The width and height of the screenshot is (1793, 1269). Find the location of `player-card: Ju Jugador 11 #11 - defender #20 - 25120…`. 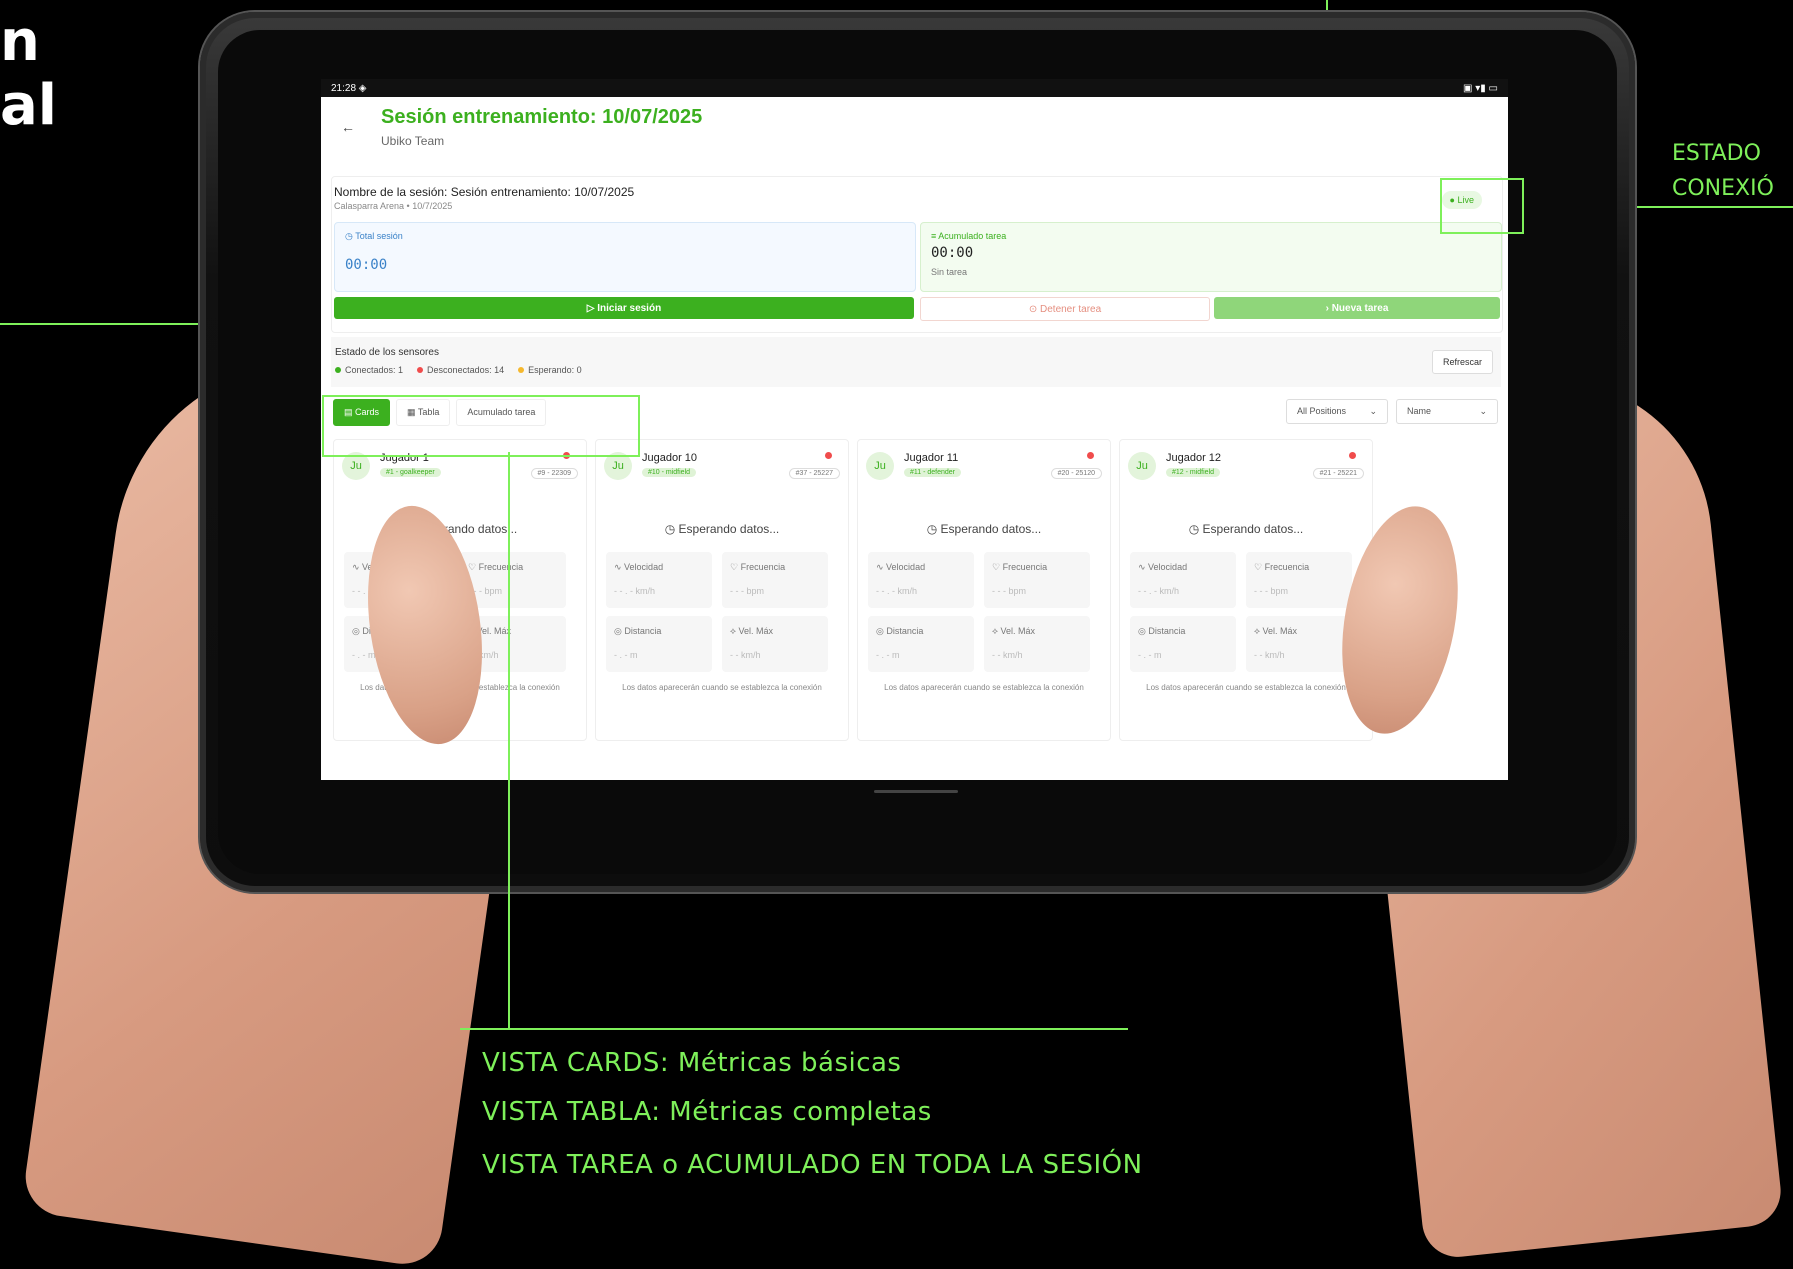

player-card: Ju Jugador 11 #11 - defender #20 - 25120… is located at coordinates (984, 590).